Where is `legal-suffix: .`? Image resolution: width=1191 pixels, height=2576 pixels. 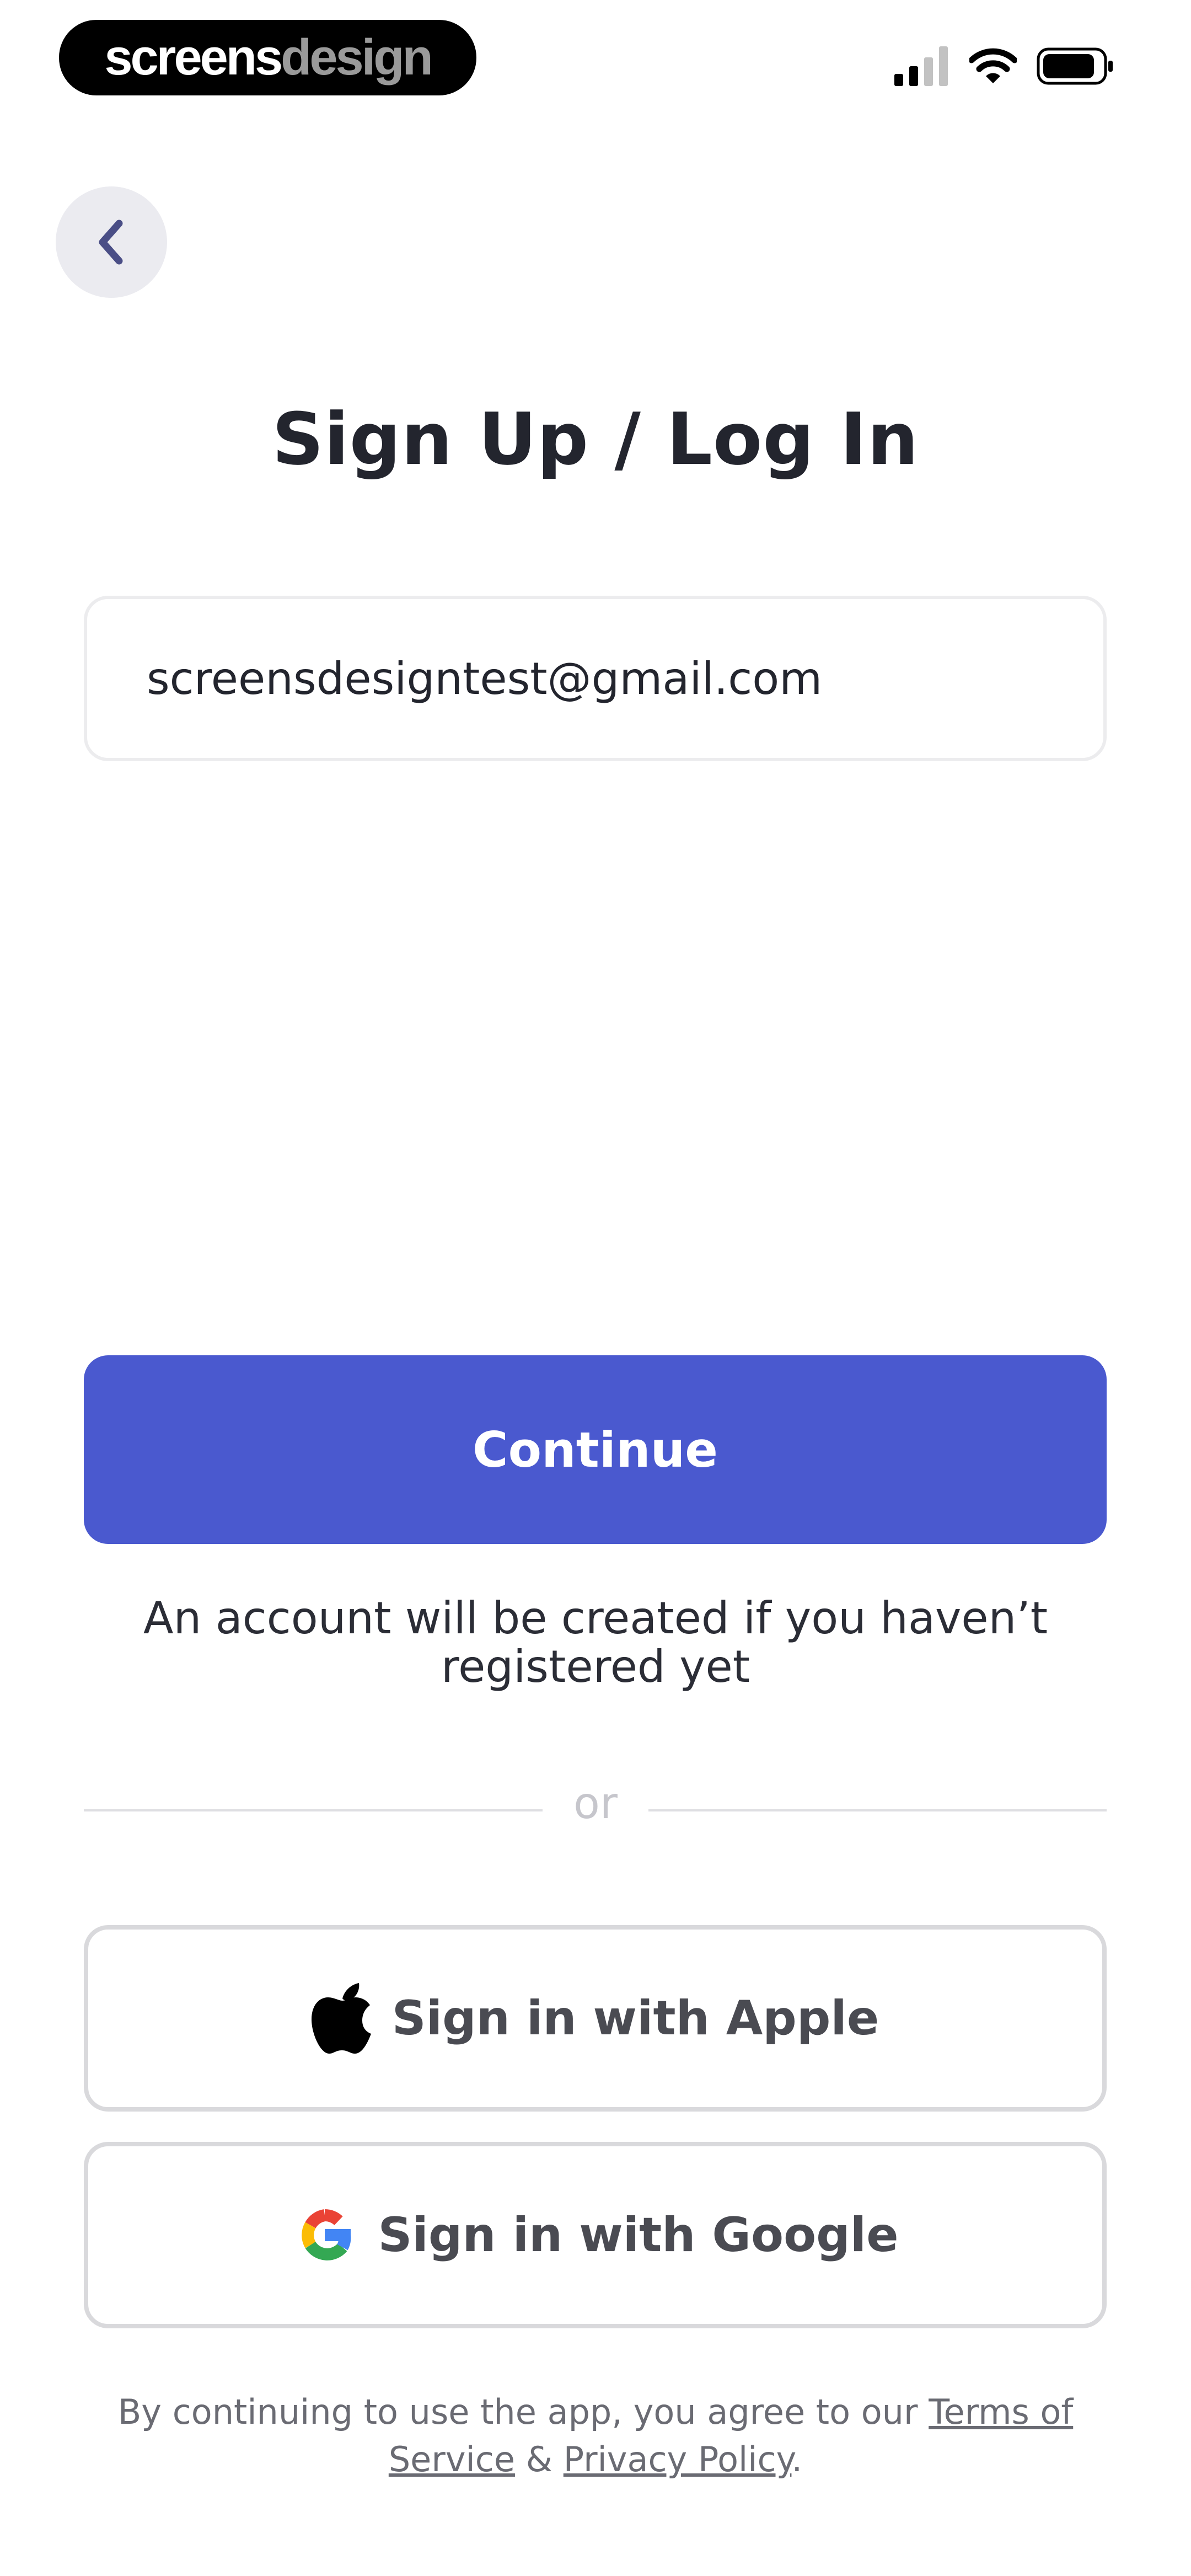
legal-suffix: . is located at coordinates (797, 2459).